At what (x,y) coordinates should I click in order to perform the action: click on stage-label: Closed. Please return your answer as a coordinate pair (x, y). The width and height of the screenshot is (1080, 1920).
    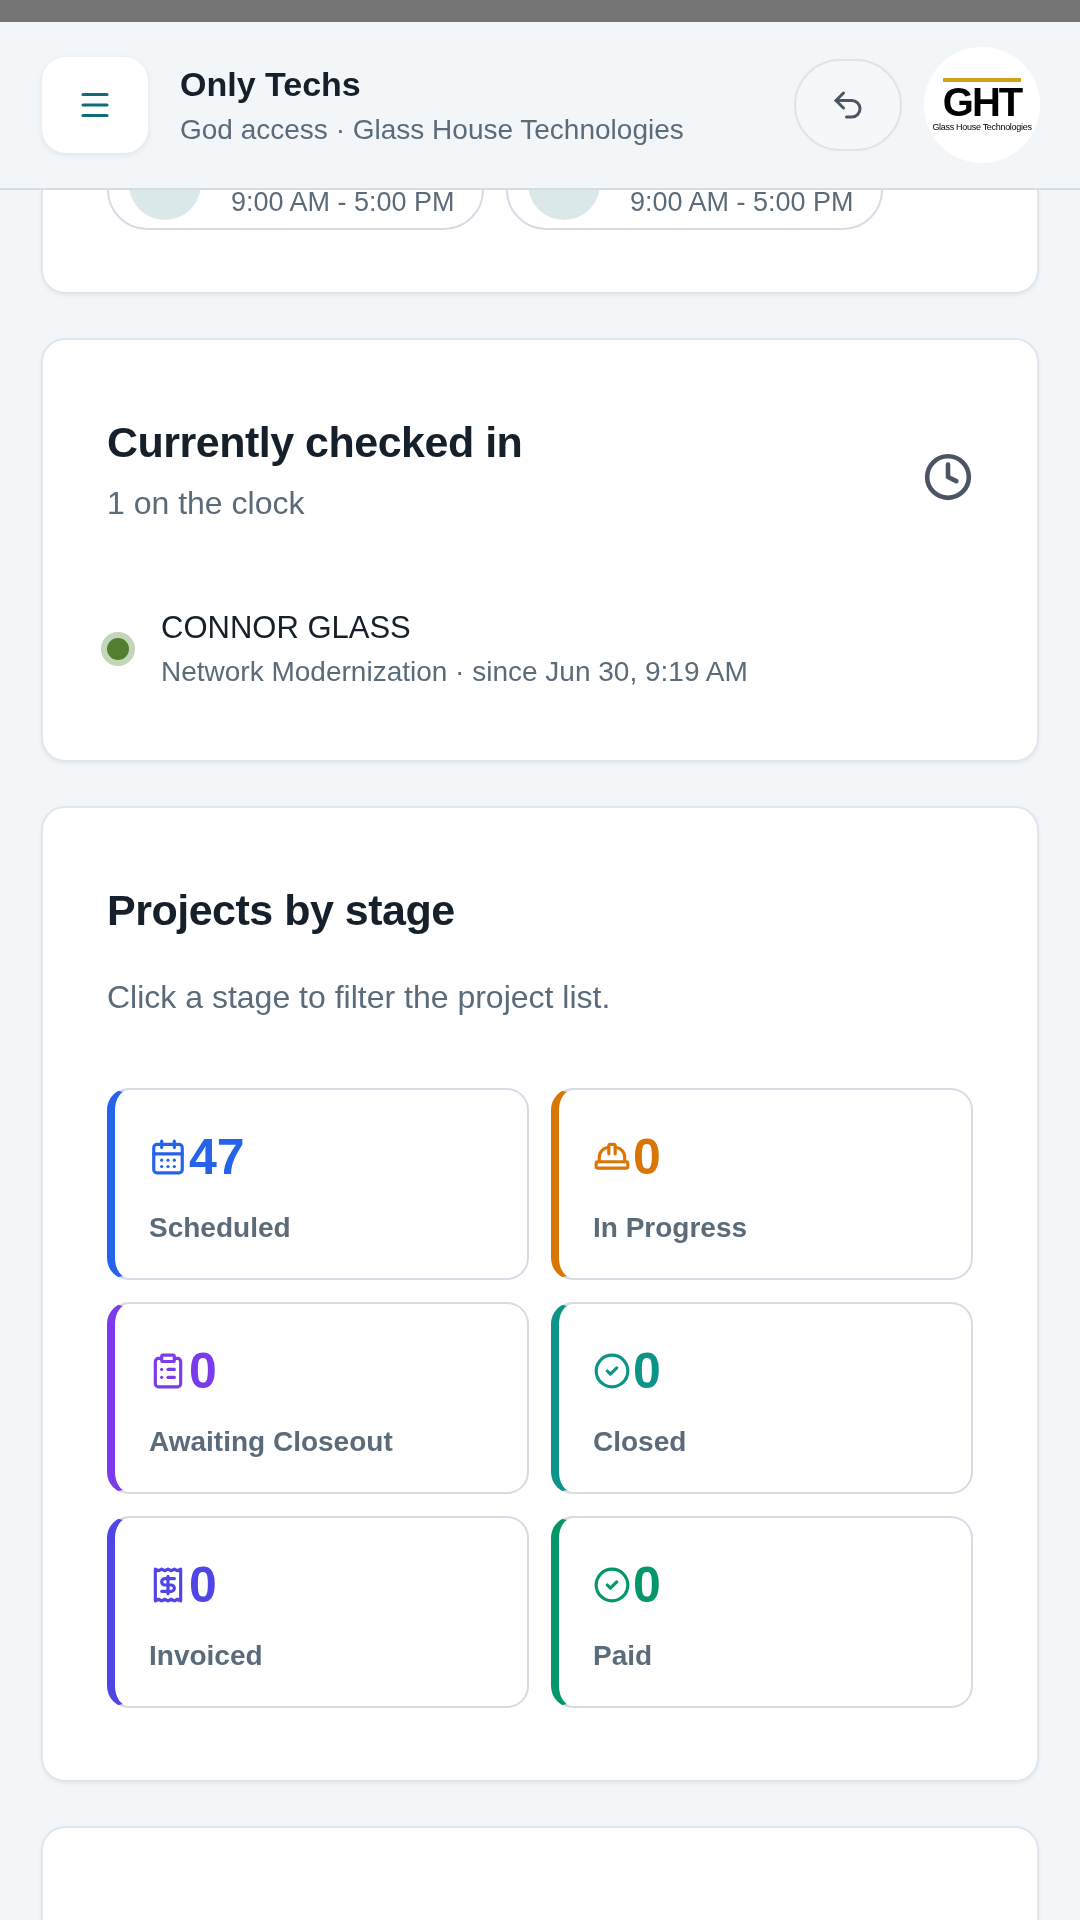
    Looking at the image, I should click on (640, 1442).